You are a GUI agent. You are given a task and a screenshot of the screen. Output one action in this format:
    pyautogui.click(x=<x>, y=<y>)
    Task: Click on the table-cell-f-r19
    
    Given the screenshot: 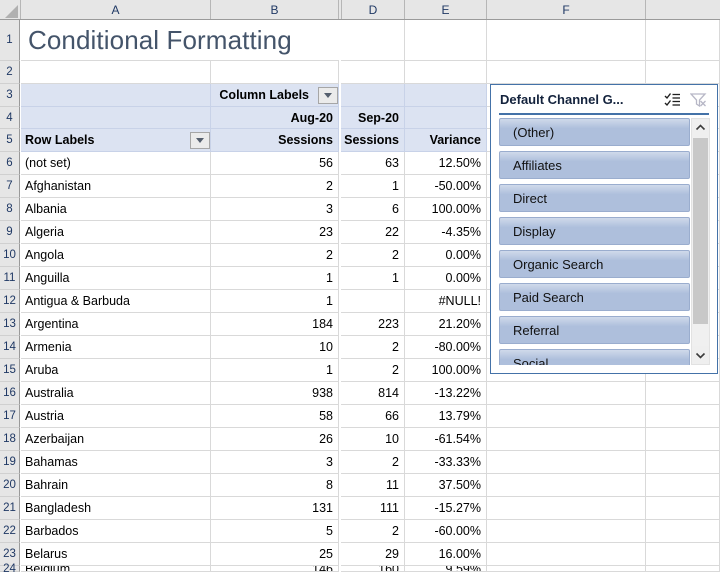 What is the action you would take?
    pyautogui.click(x=566, y=462)
    